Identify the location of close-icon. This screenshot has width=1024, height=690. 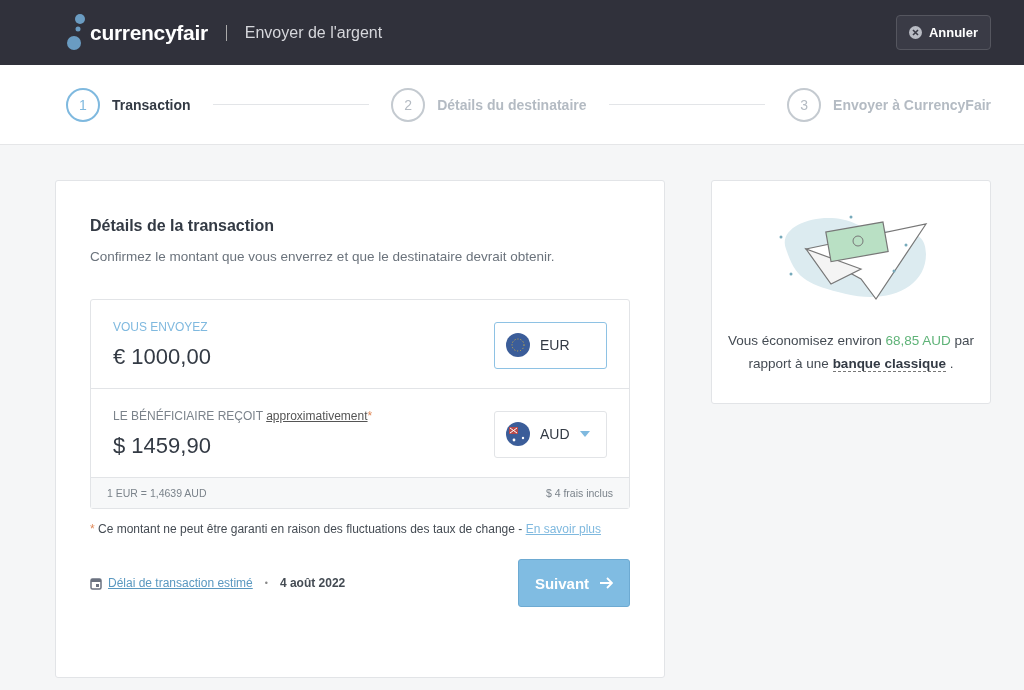
(915, 32).